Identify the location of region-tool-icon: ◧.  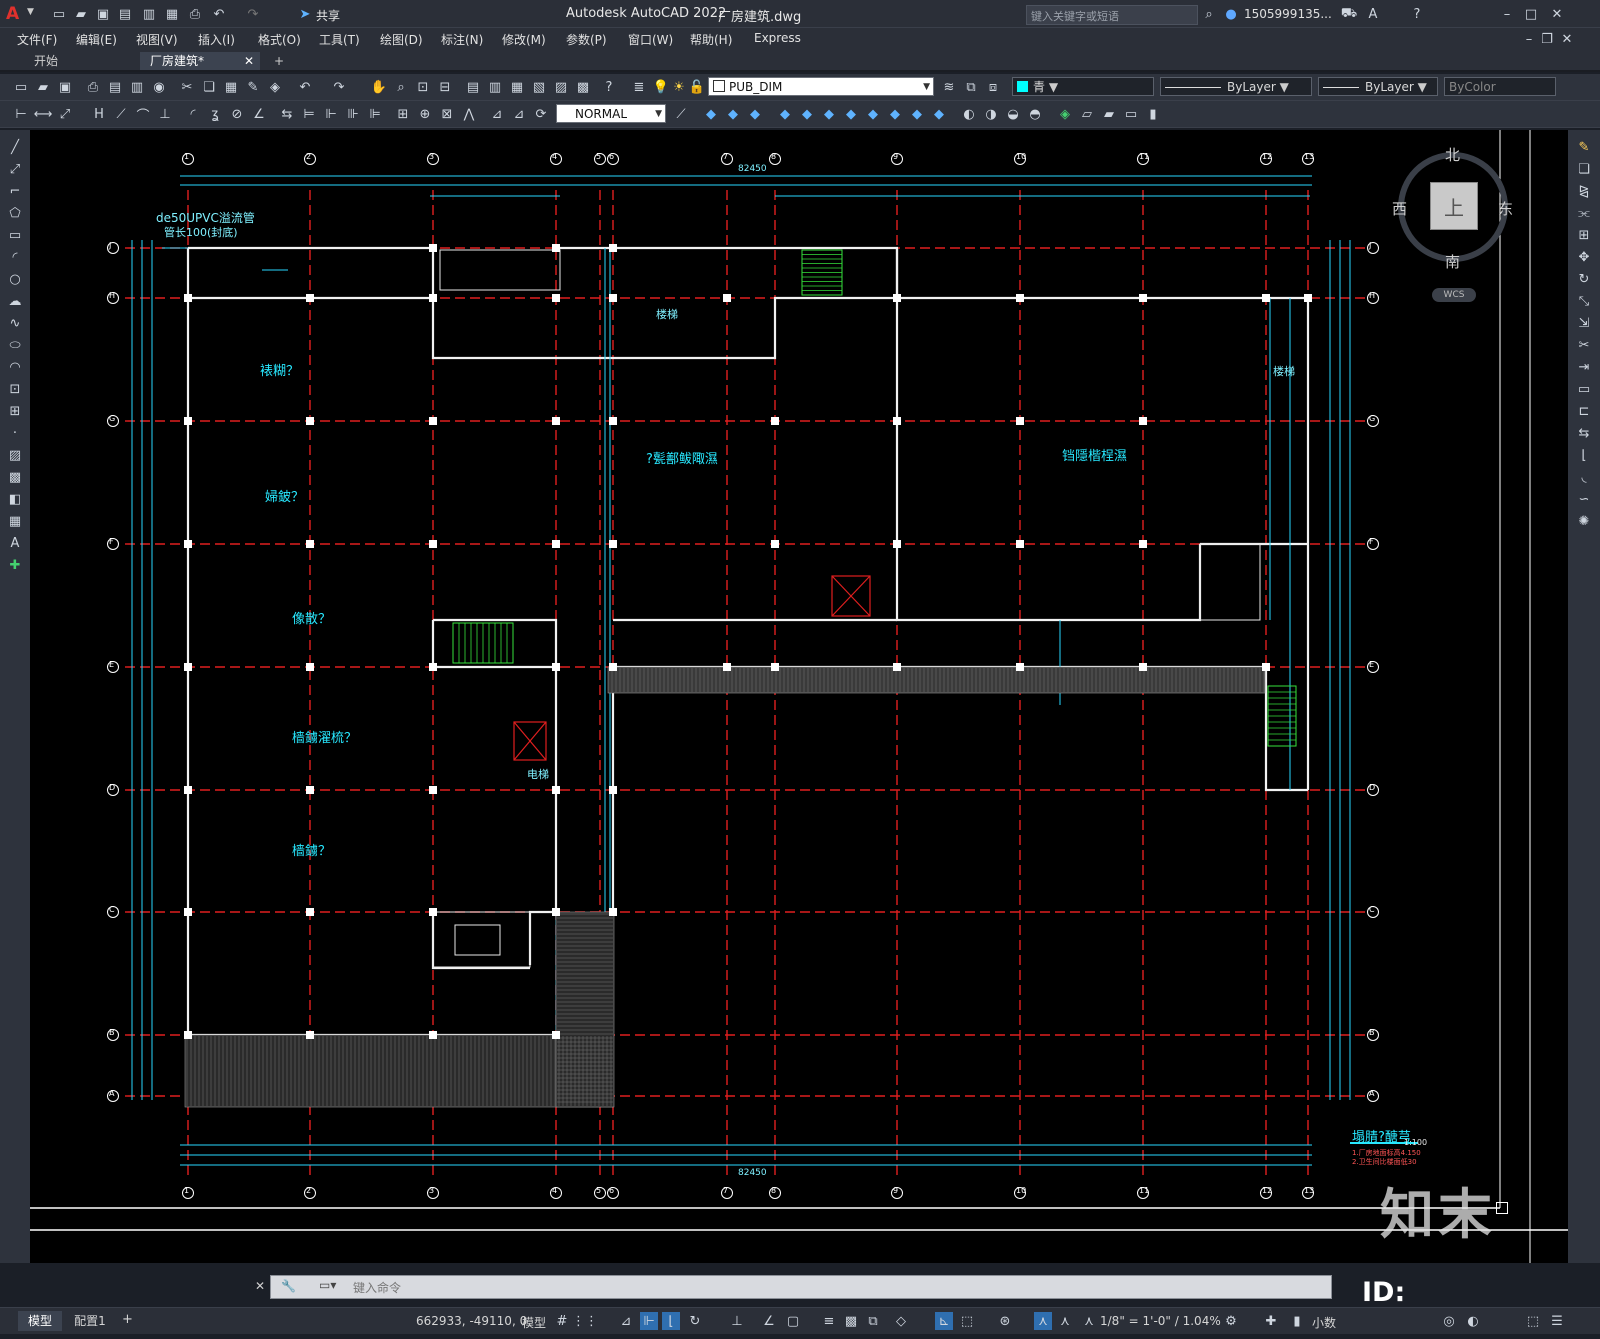
(15, 499).